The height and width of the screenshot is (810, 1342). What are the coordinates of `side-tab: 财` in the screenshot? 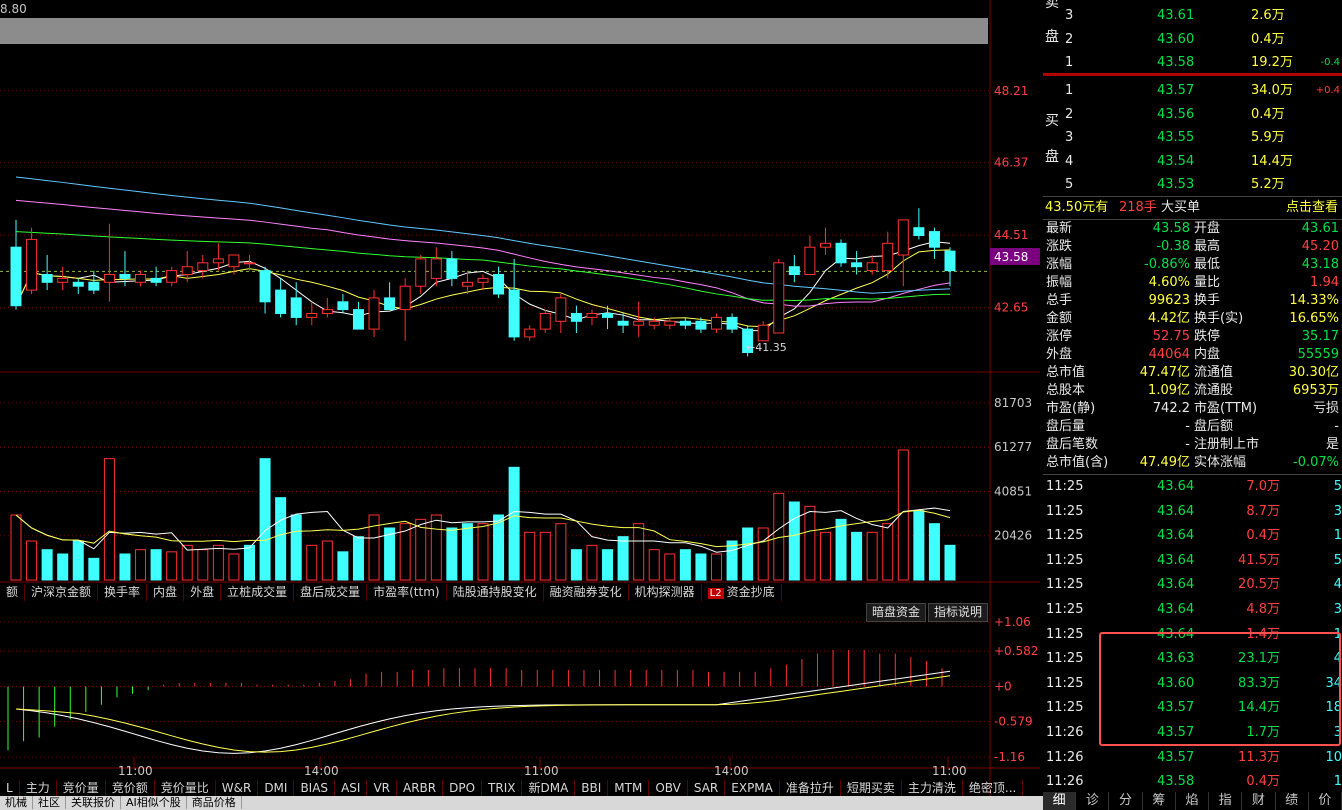 It's located at (1259, 801).